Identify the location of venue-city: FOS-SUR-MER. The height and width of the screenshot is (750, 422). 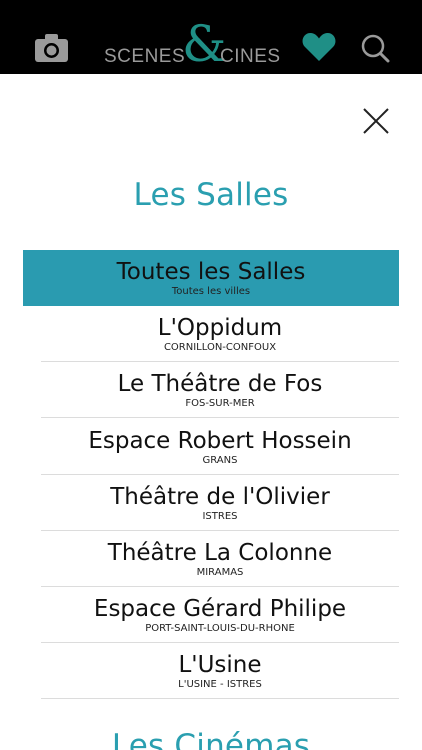
(220, 404).